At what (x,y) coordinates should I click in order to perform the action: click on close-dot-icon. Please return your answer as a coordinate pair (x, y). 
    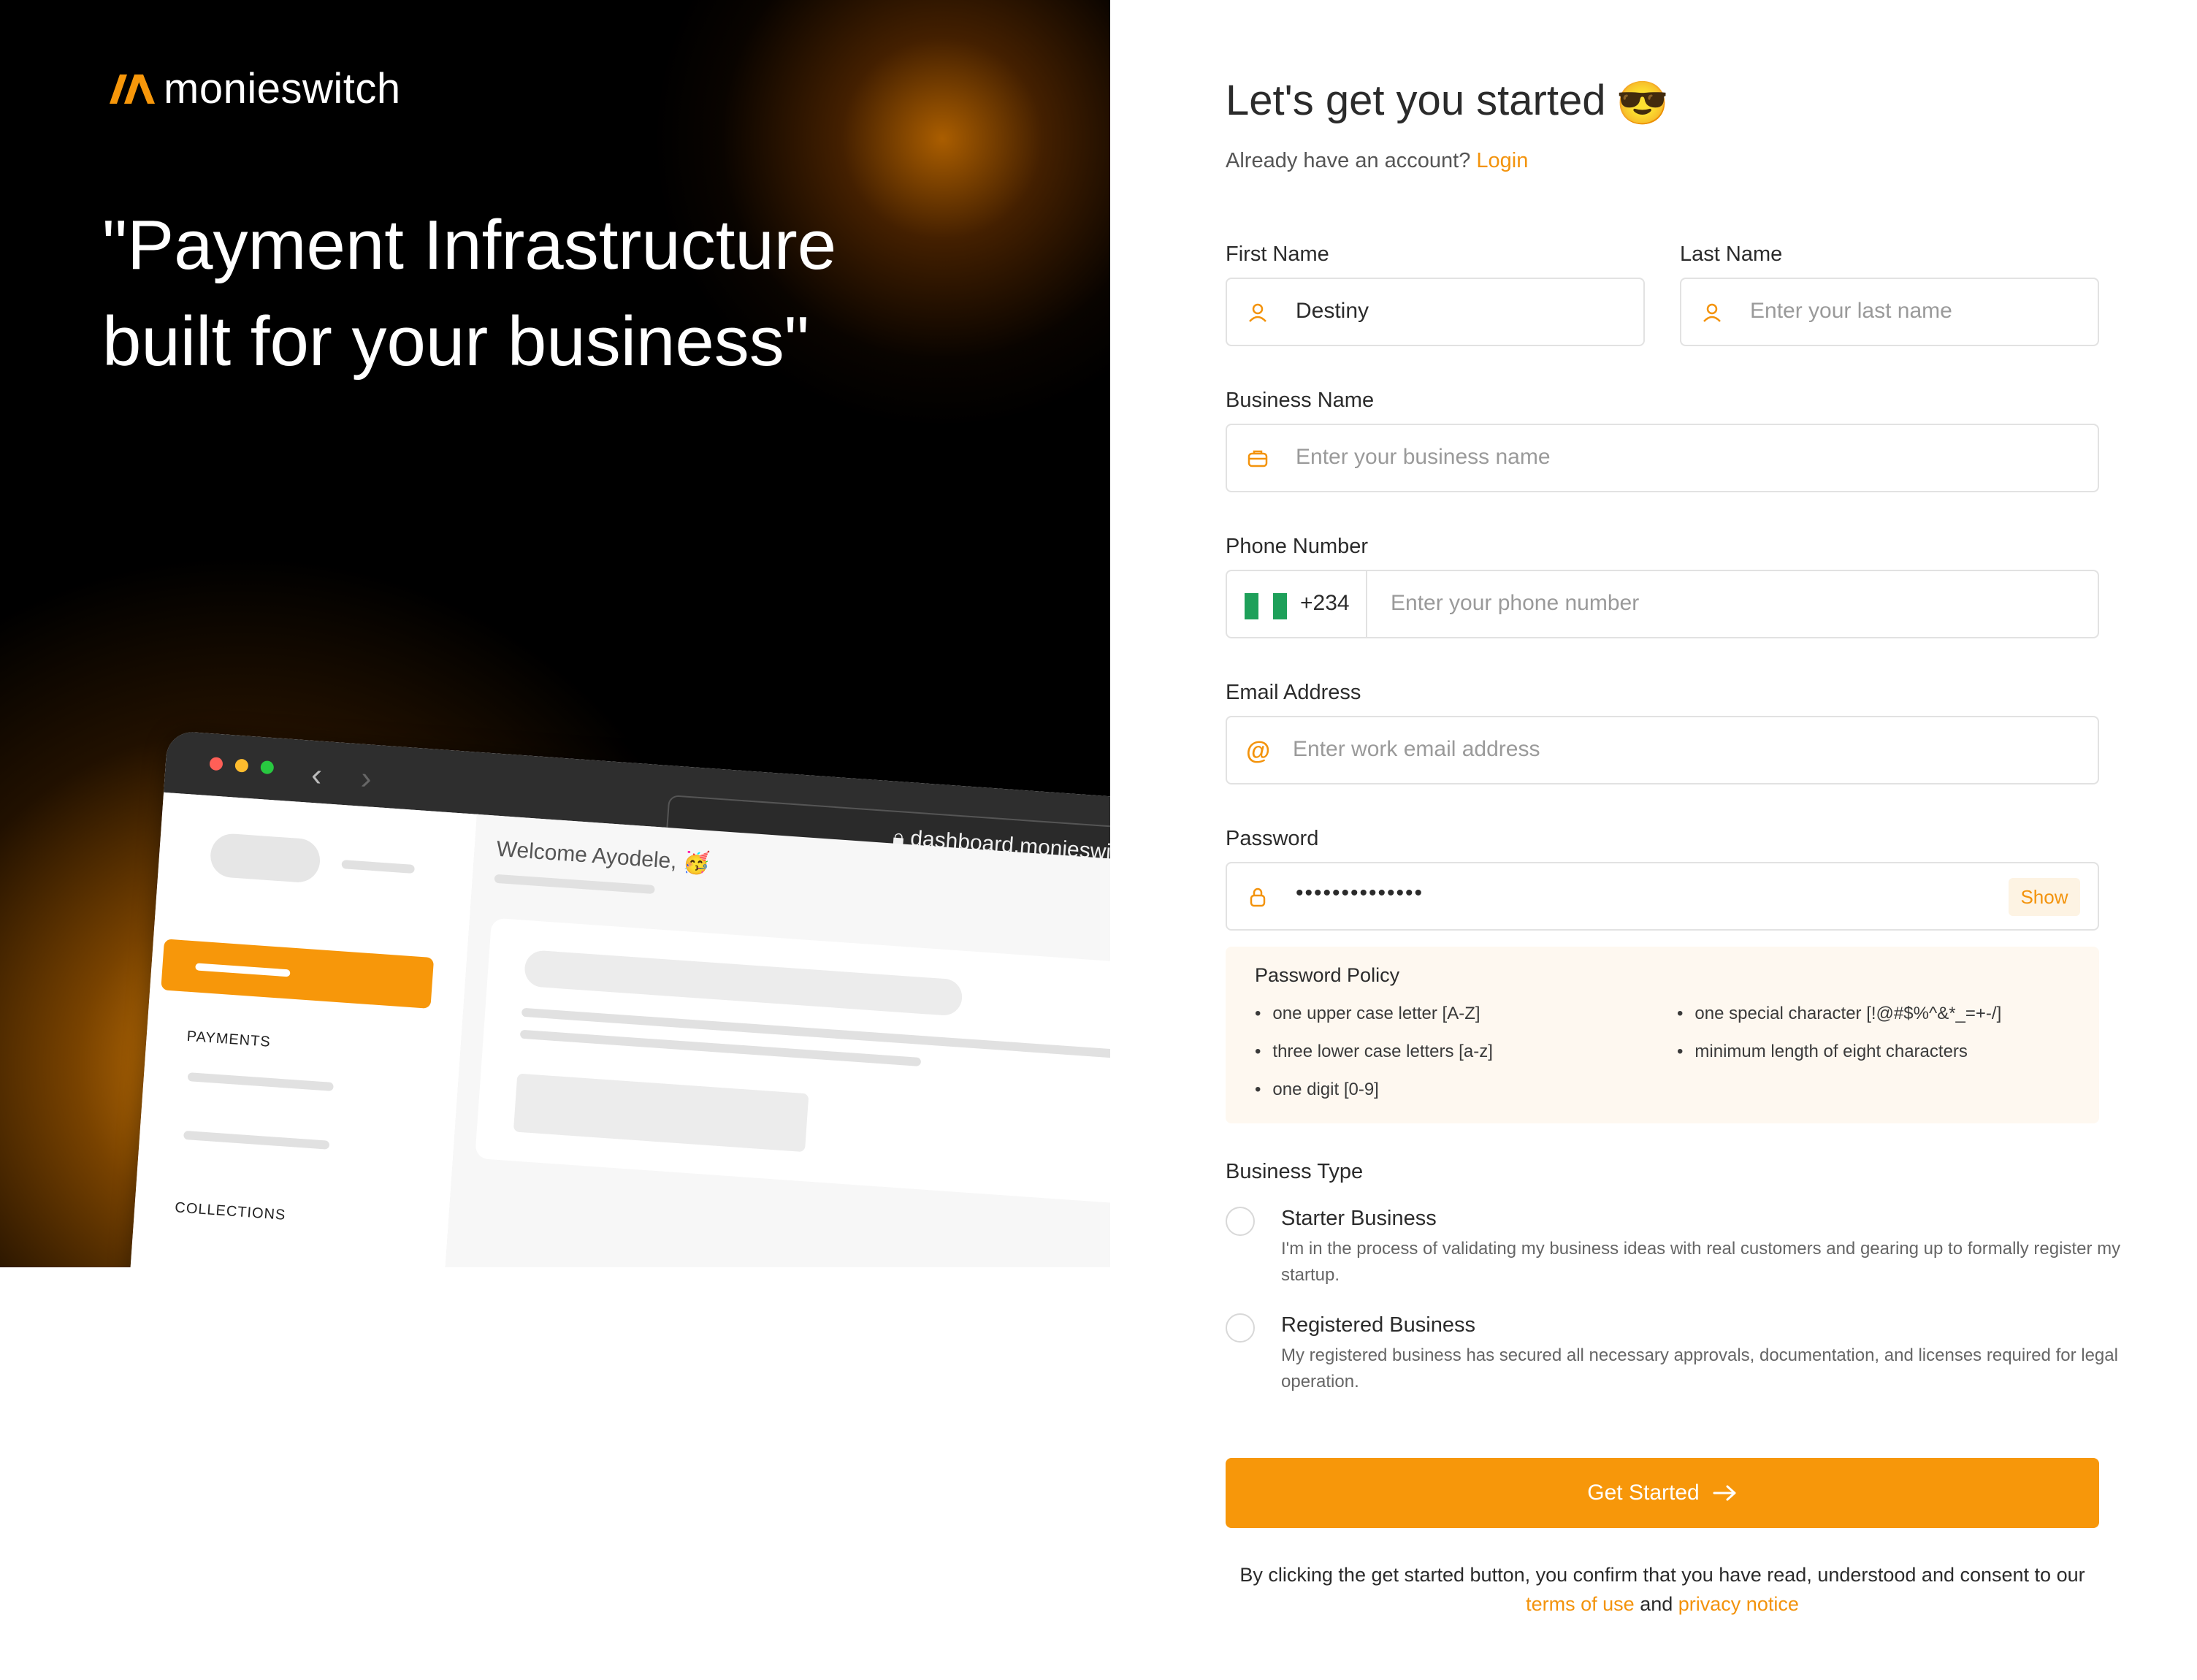
    Looking at the image, I should click on (216, 764).